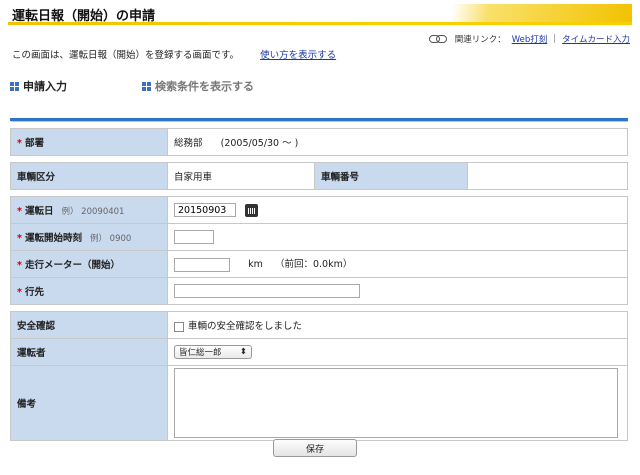 This screenshot has width=640, height=475. What do you see at coordinates (110, 239) in the screenshot?
I see `start-time-example: 例） 0900` at bounding box center [110, 239].